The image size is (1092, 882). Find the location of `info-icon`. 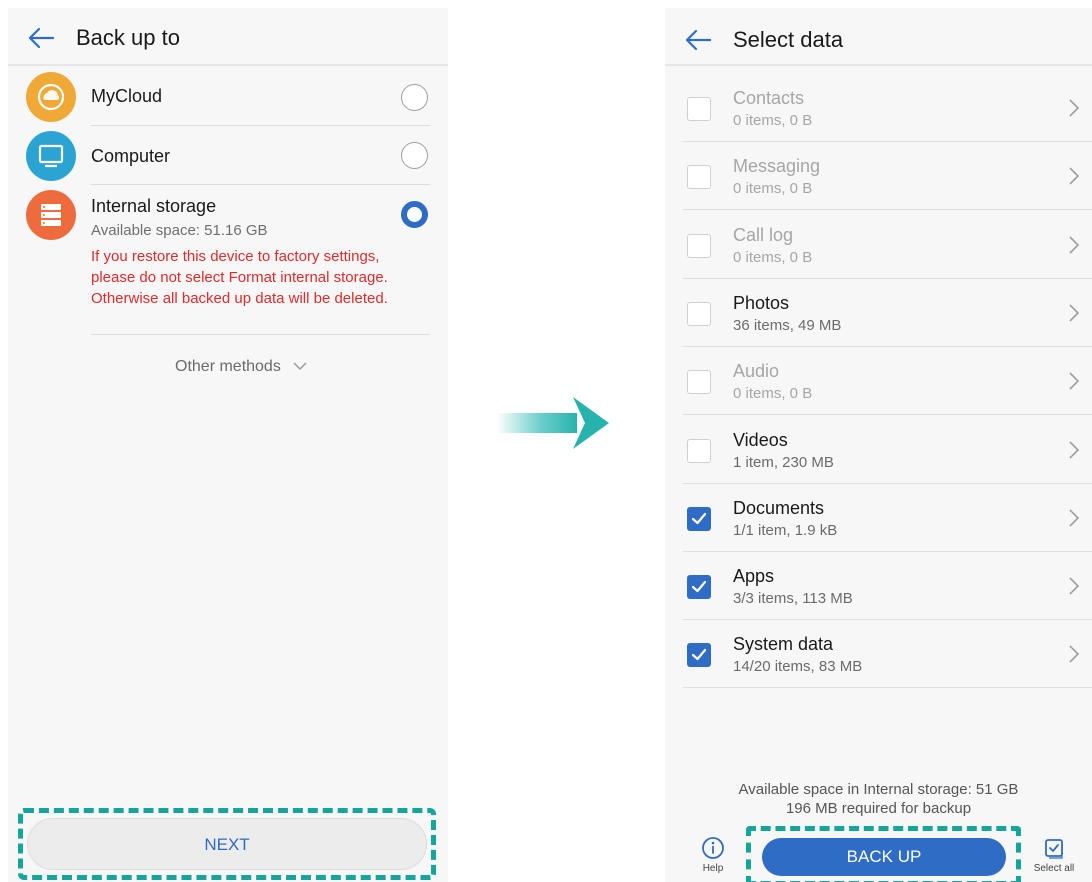

info-icon is located at coordinates (713, 848).